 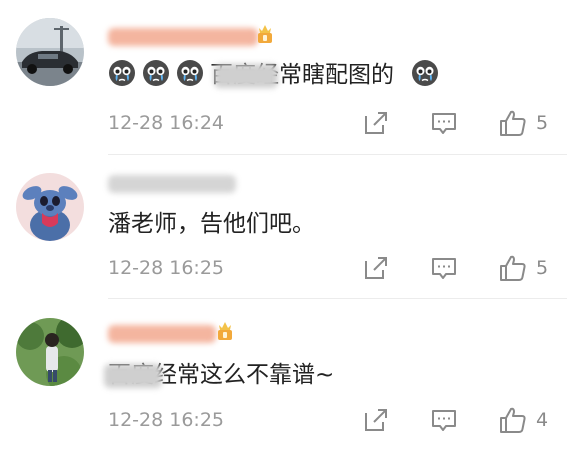 What do you see at coordinates (211, 224) in the screenshot?
I see `comment-text: 潘老师，告他们吧。` at bounding box center [211, 224].